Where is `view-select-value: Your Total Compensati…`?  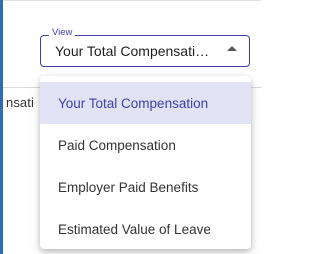
view-select-value: Your Total Compensati… is located at coordinates (136, 51).